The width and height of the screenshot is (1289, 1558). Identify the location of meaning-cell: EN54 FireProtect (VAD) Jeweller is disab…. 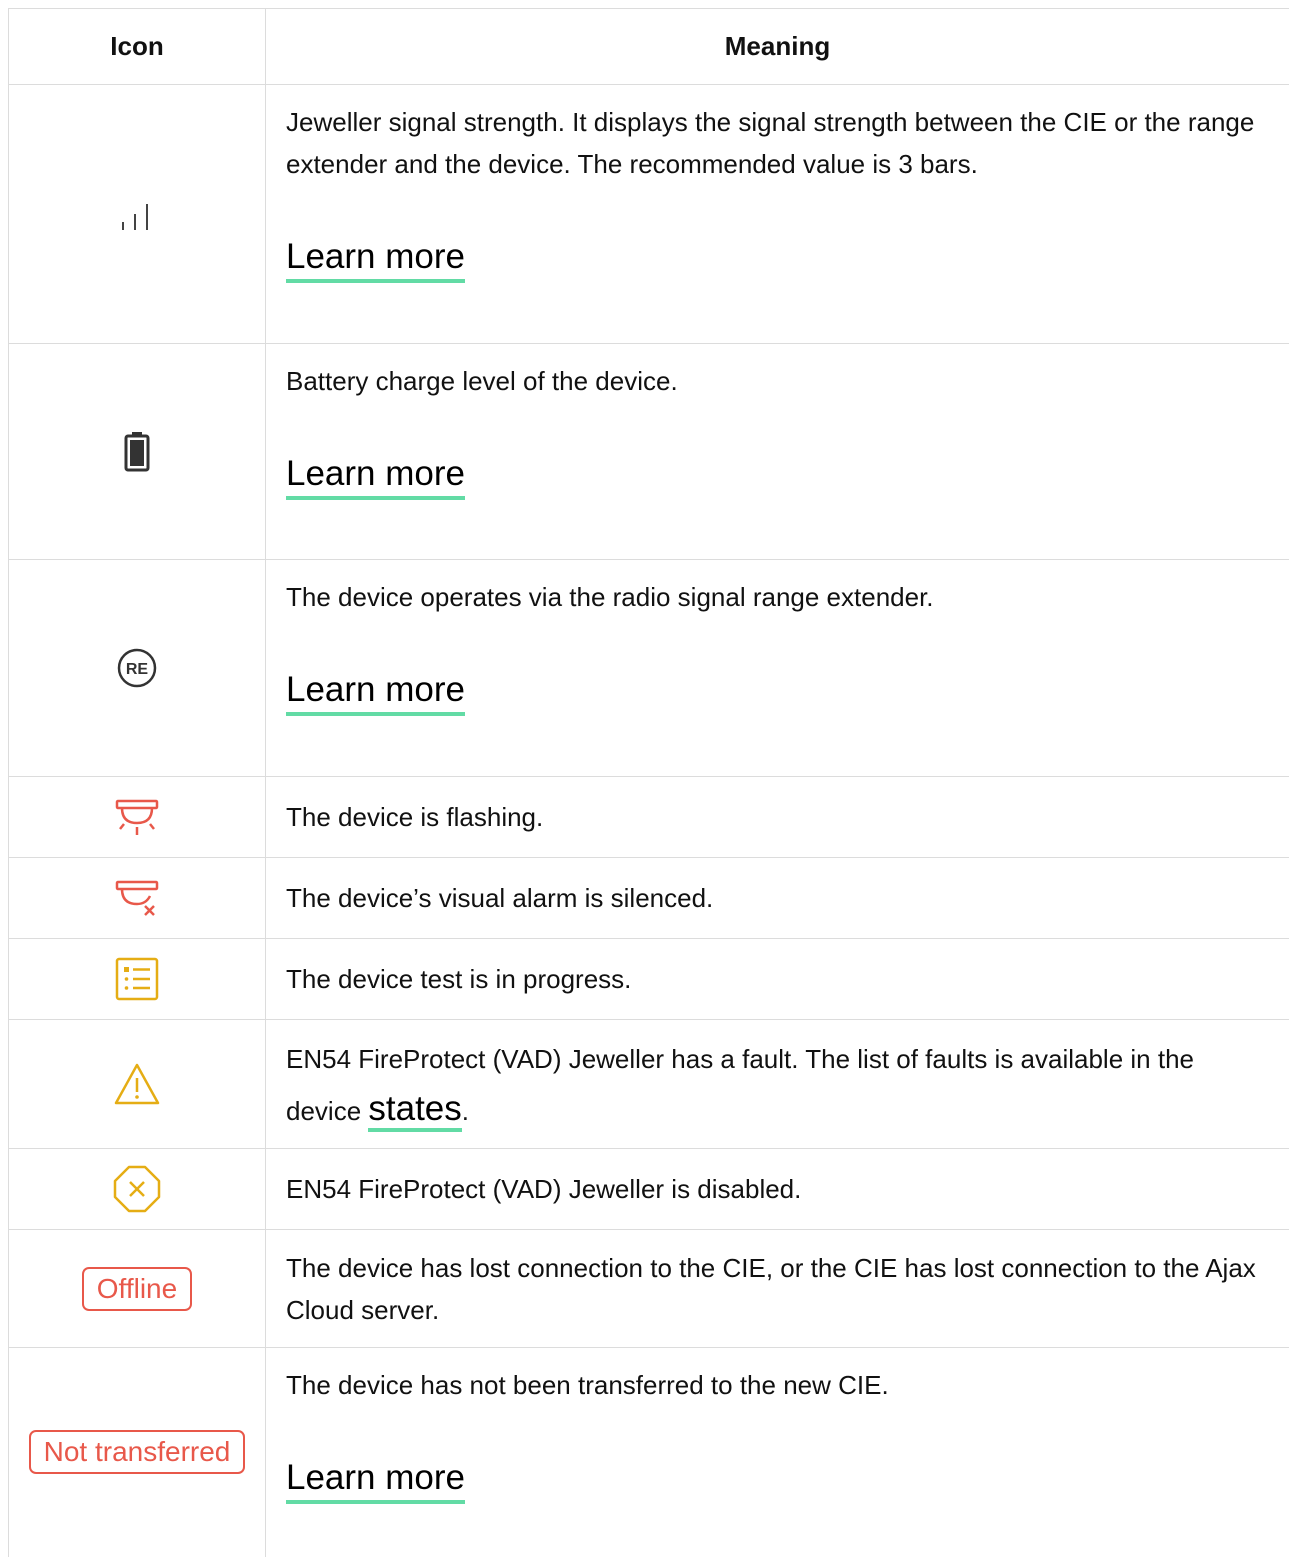
(777, 1189).